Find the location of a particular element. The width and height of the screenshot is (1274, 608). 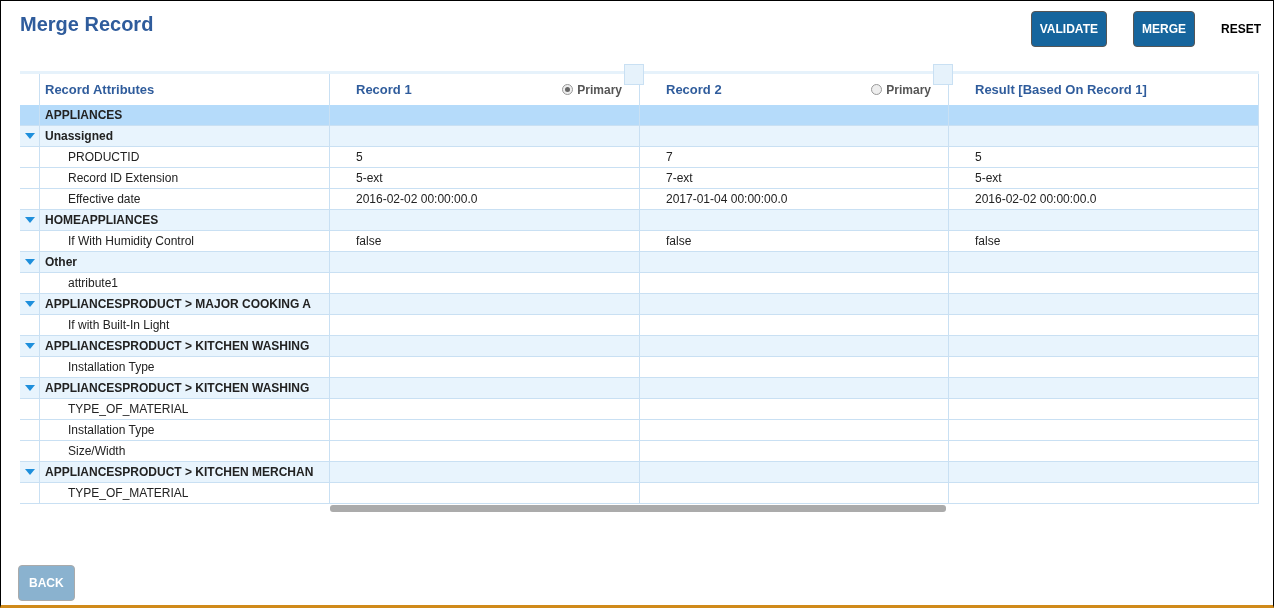

attribute-label: PRODUCTID is located at coordinates (185, 157).